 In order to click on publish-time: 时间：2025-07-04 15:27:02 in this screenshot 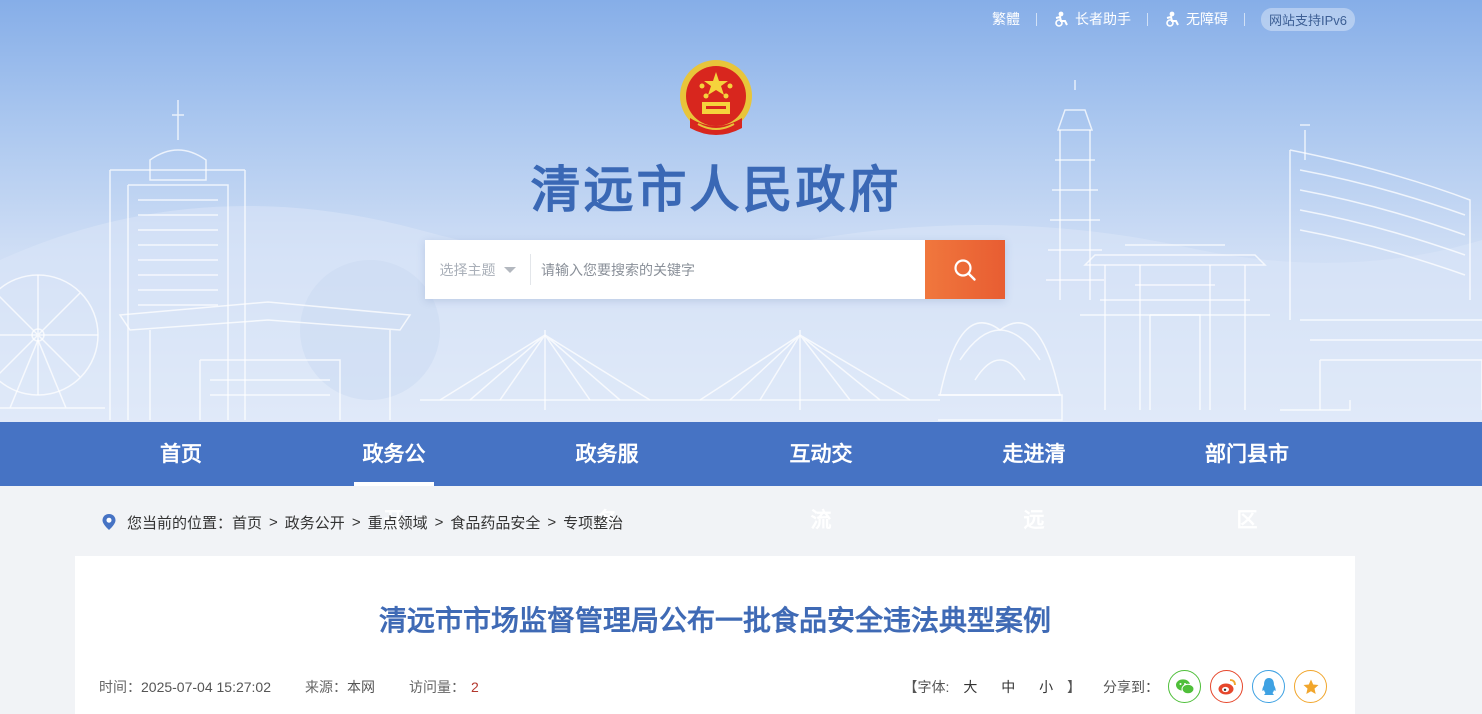, I will do `click(185, 687)`.